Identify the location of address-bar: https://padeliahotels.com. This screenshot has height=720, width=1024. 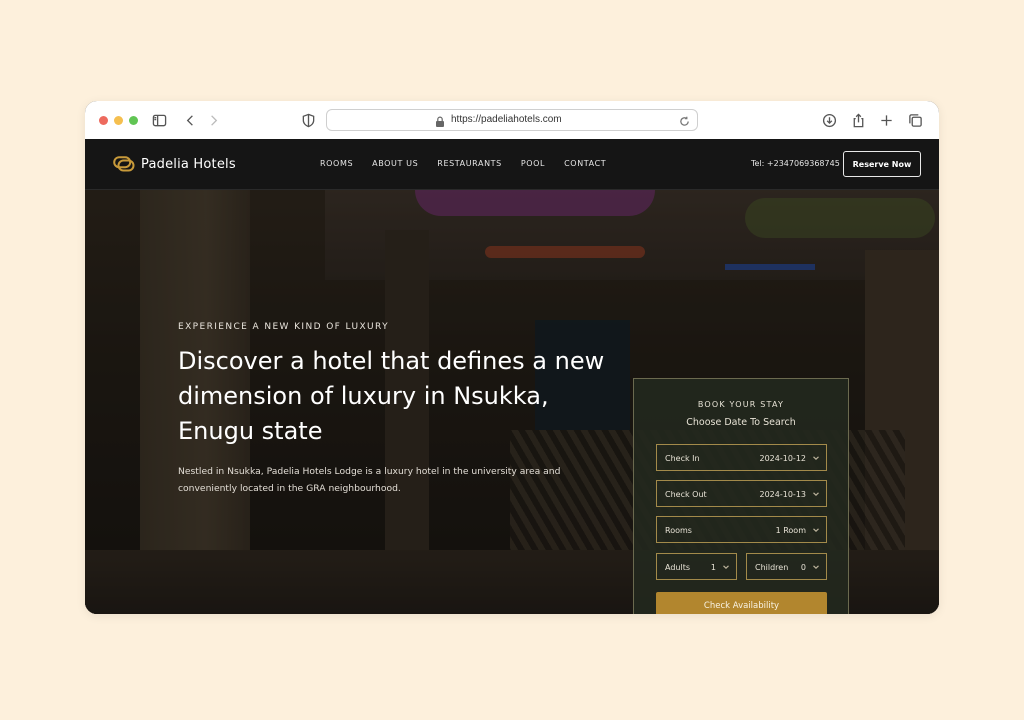
(512, 120).